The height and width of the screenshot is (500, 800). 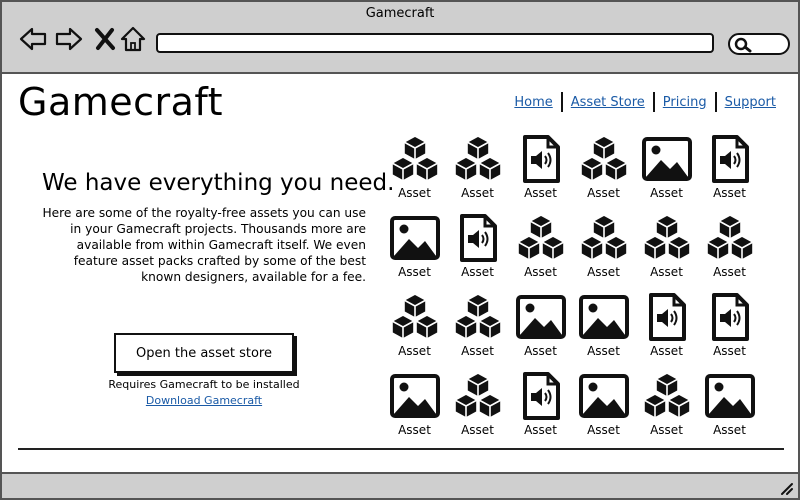 What do you see at coordinates (400, 485) in the screenshot?
I see `status-bar` at bounding box center [400, 485].